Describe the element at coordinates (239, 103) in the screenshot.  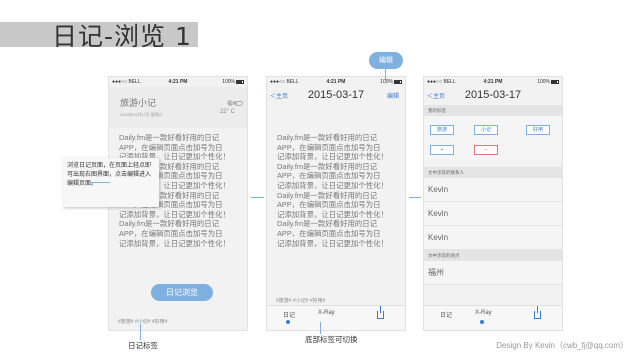
I see `cloud-icon` at that location.